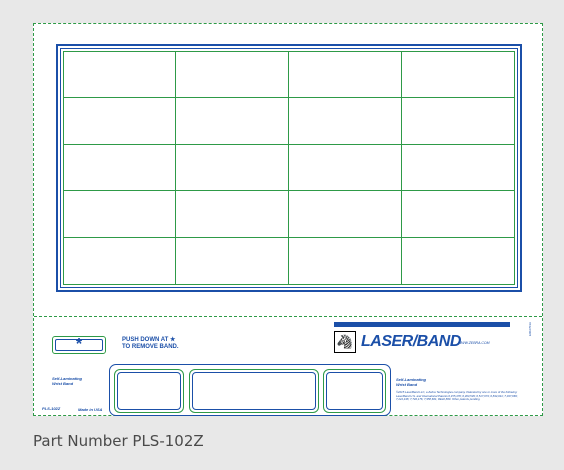  What do you see at coordinates (63, 383) in the screenshot?
I see `left-band-label-line-2: Wrist Band` at bounding box center [63, 383].